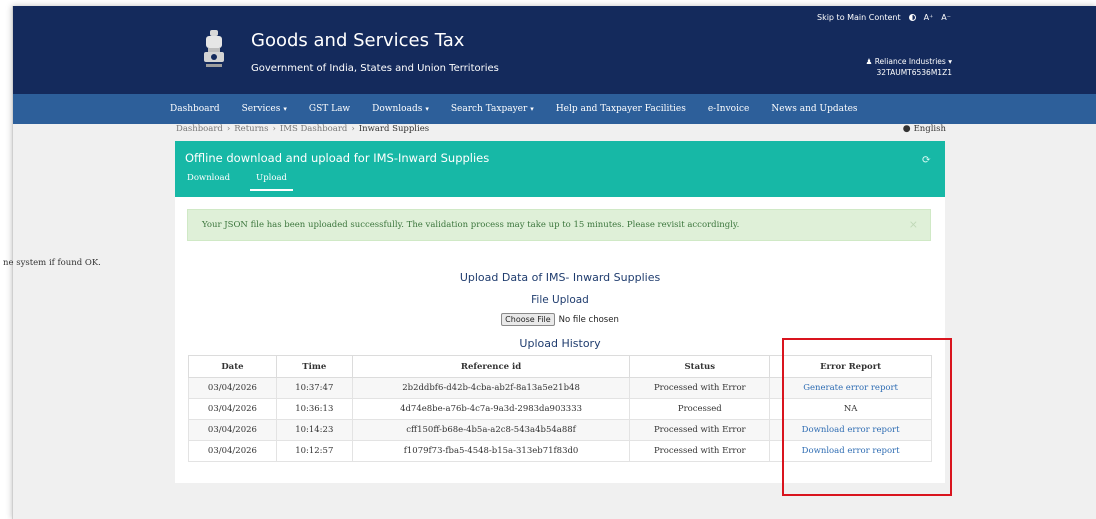 The height and width of the screenshot is (519, 1096). What do you see at coordinates (910, 61) in the screenshot?
I see `user-name: Reliance Industries` at bounding box center [910, 61].